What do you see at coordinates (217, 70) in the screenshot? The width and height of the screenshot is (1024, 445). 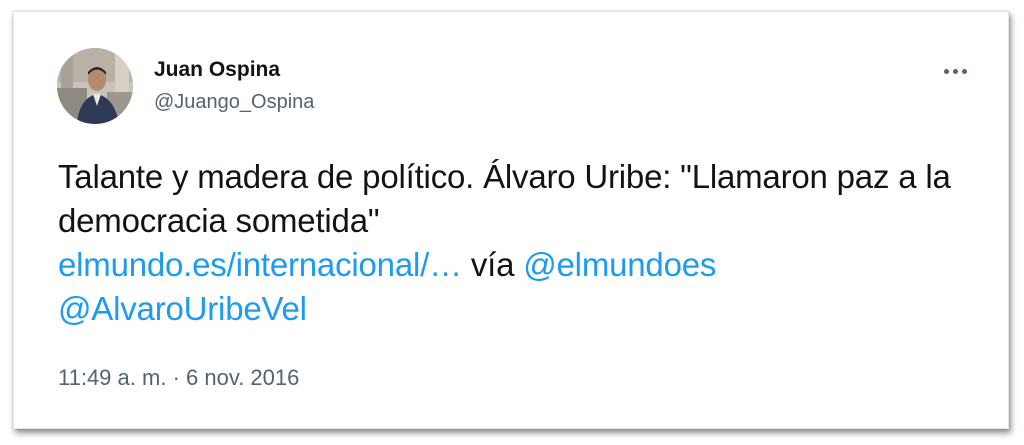 I see `user-name: Juan Ospina` at bounding box center [217, 70].